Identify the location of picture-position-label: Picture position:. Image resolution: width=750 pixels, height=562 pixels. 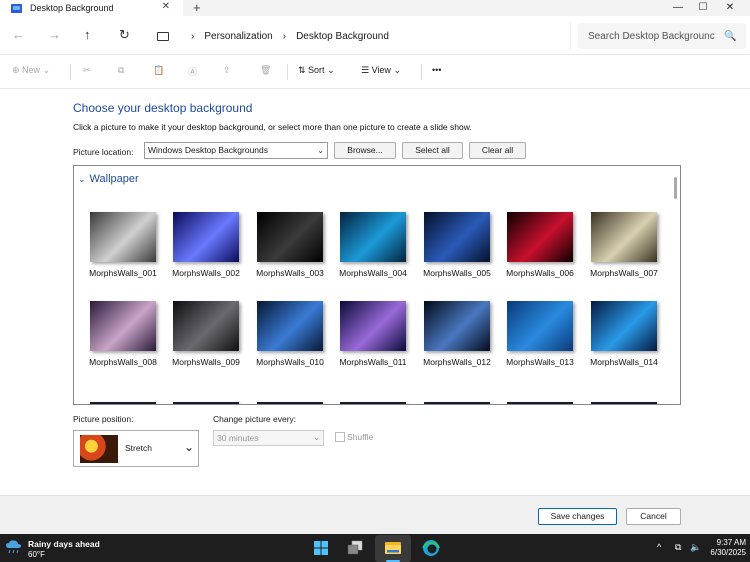
(103, 419).